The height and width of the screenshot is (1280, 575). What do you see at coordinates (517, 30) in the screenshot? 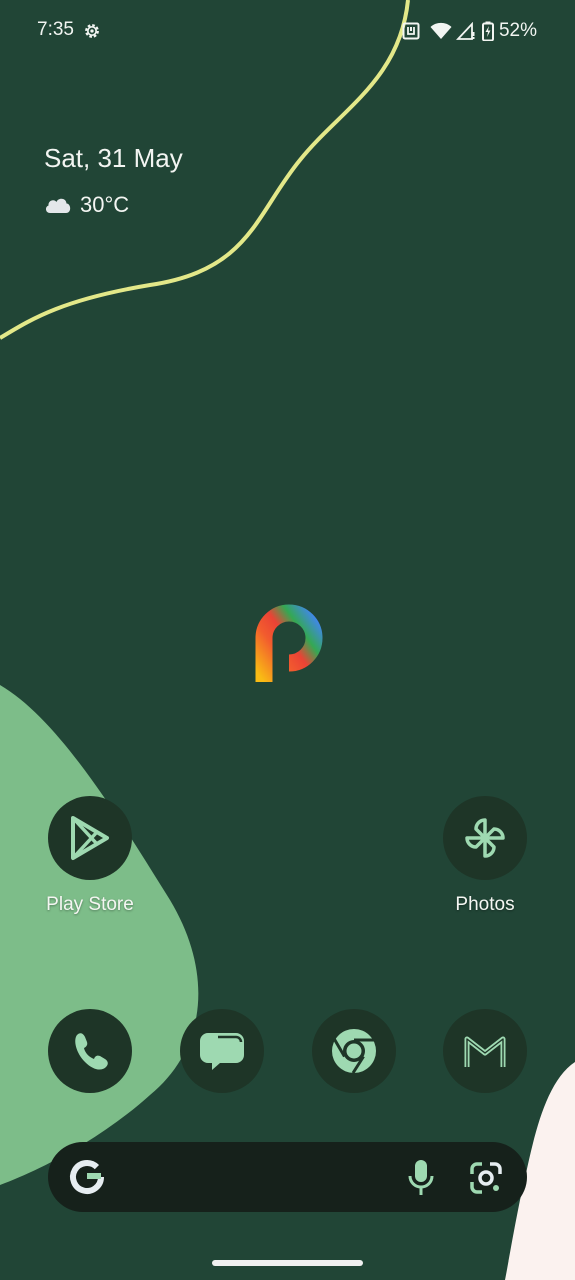
I see `battery-percent: 52%` at bounding box center [517, 30].